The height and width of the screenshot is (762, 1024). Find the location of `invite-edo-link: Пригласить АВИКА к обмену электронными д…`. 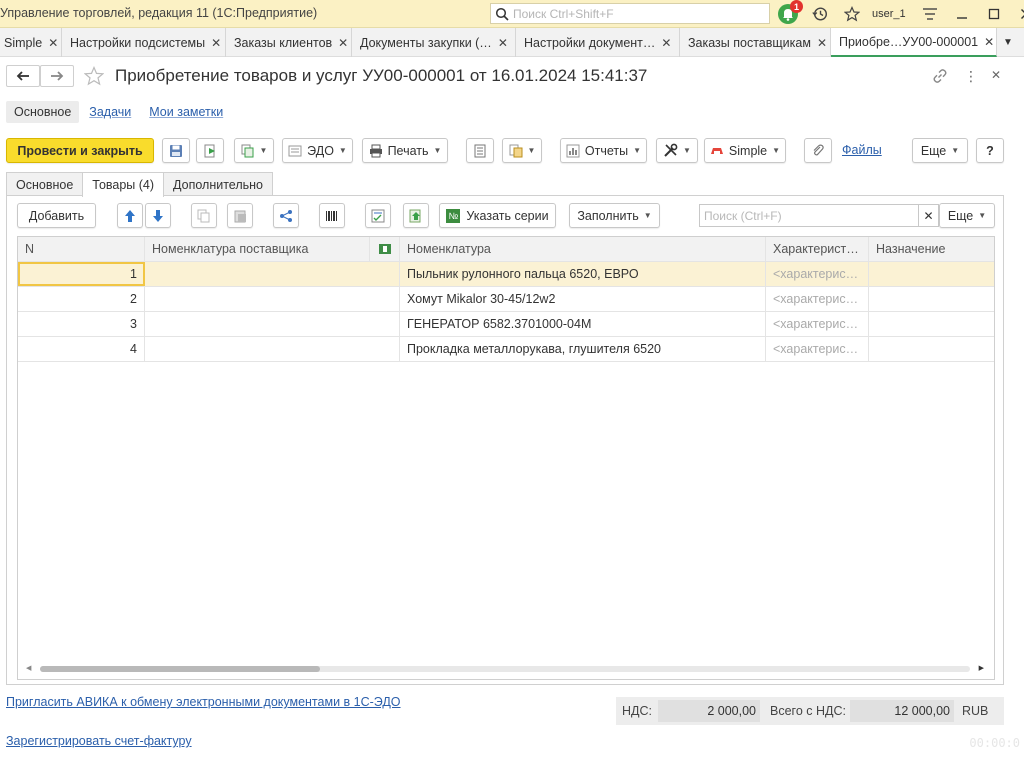

invite-edo-link: Пригласить АВИКА к обмену электронными д… is located at coordinates (203, 702).